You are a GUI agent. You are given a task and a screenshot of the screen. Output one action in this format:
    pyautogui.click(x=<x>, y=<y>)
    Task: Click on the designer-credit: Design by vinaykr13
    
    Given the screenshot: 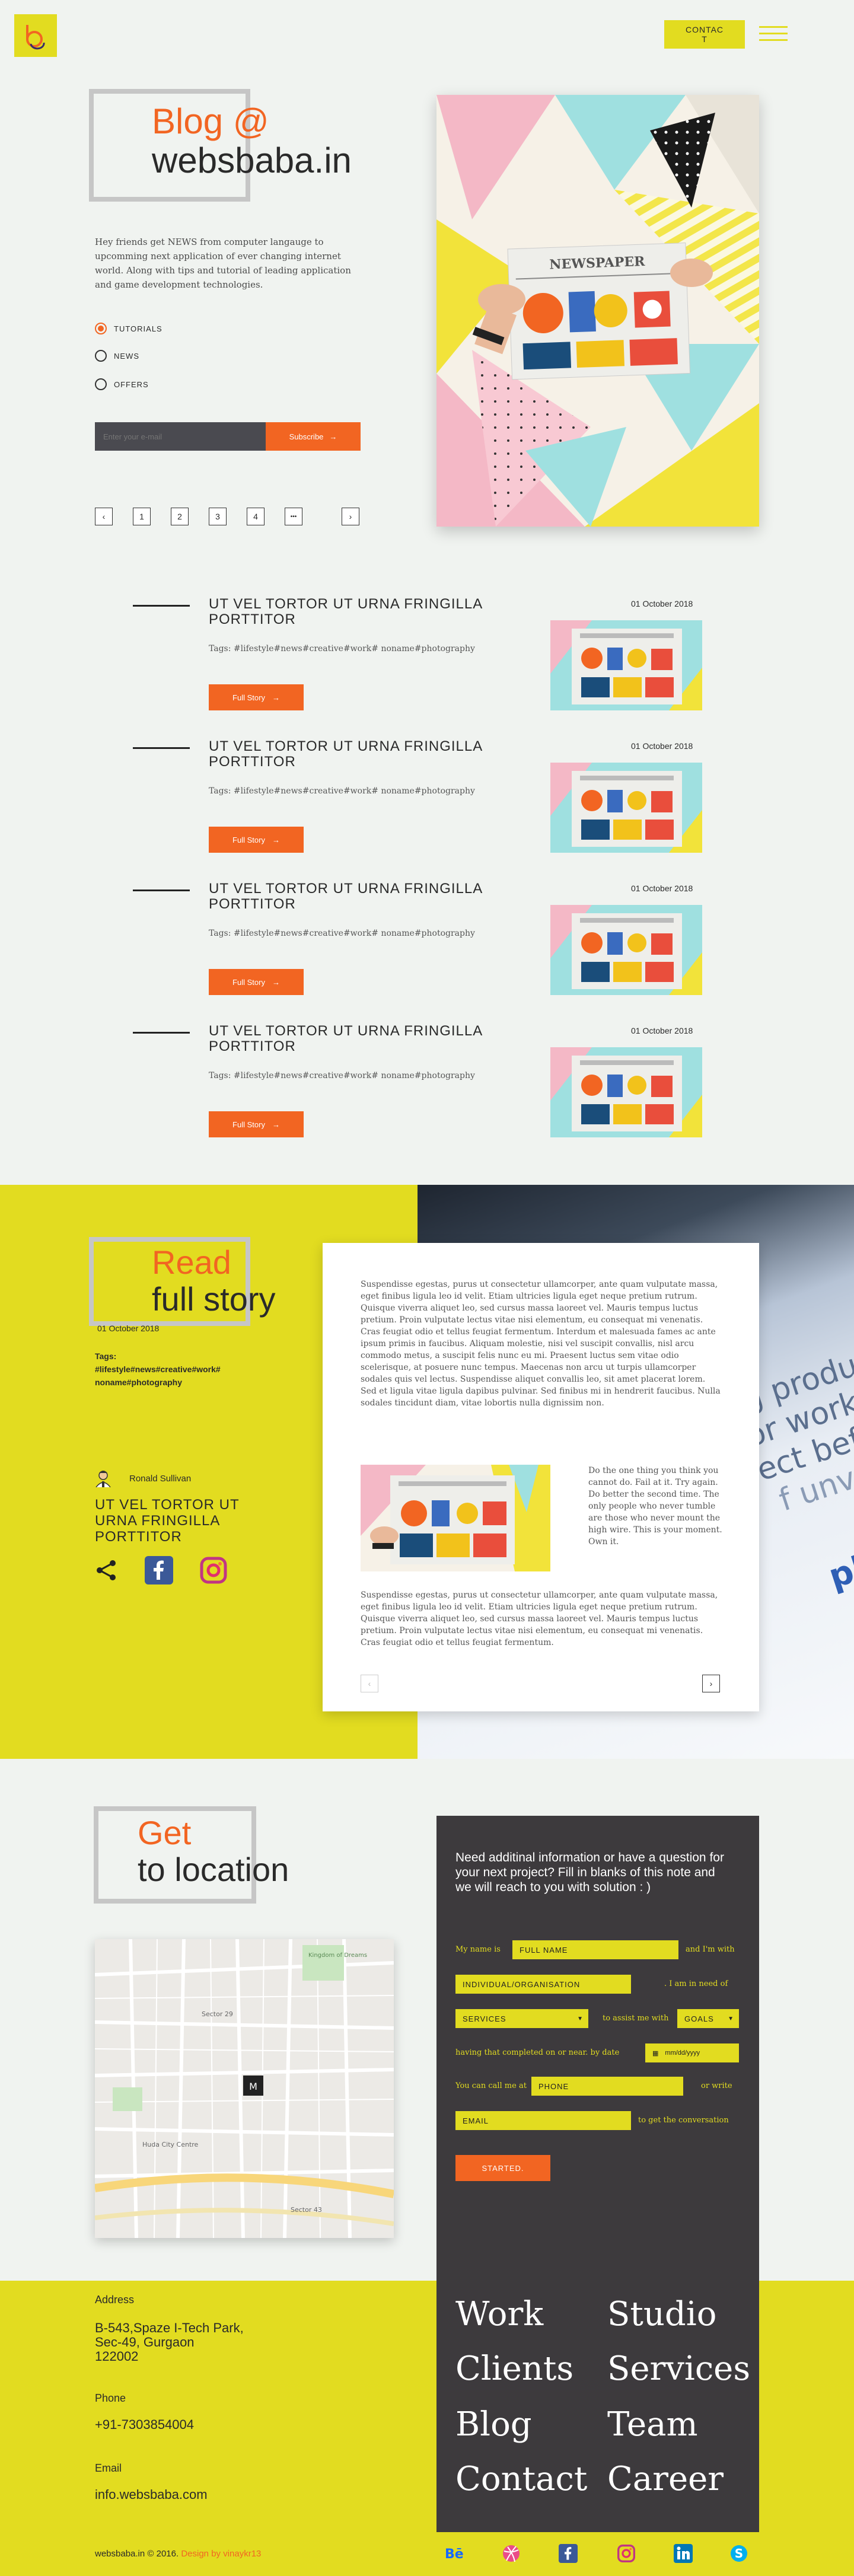 What is the action you would take?
    pyautogui.click(x=221, y=2554)
    